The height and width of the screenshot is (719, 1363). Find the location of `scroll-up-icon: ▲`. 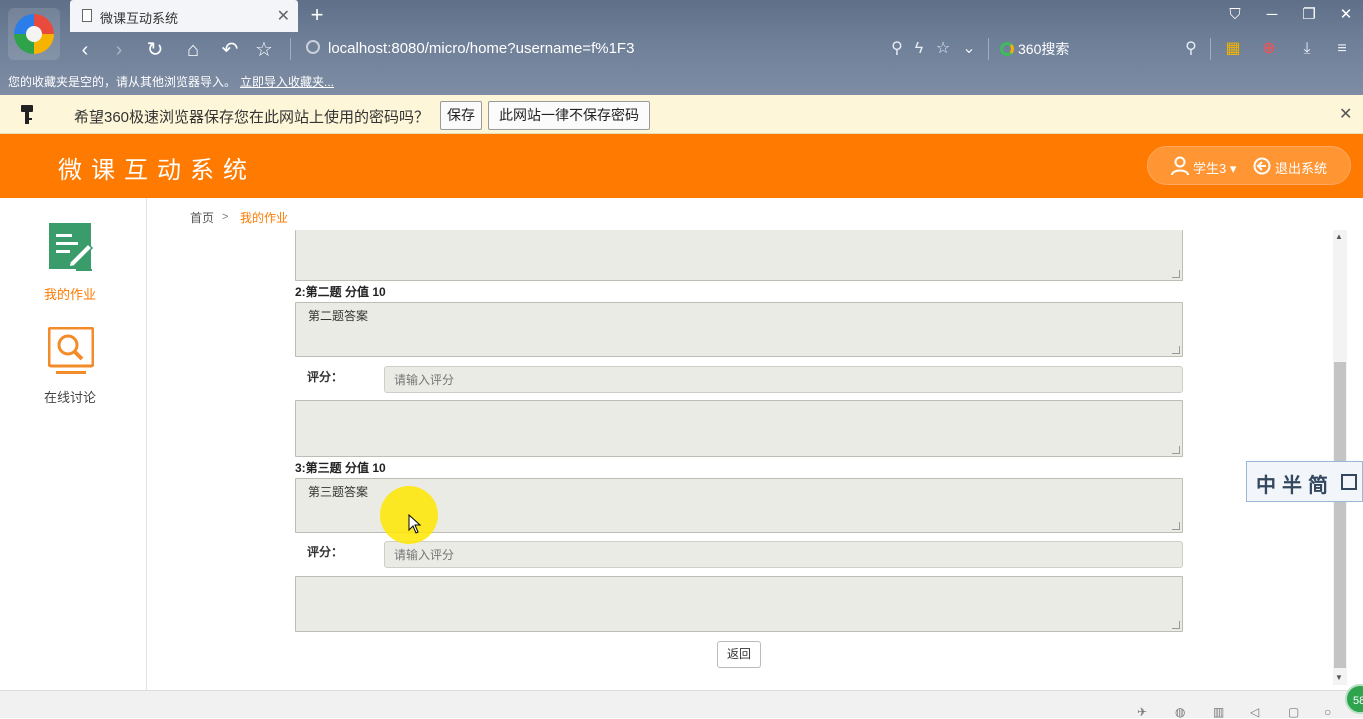

scroll-up-icon: ▲ is located at coordinates (1339, 236).